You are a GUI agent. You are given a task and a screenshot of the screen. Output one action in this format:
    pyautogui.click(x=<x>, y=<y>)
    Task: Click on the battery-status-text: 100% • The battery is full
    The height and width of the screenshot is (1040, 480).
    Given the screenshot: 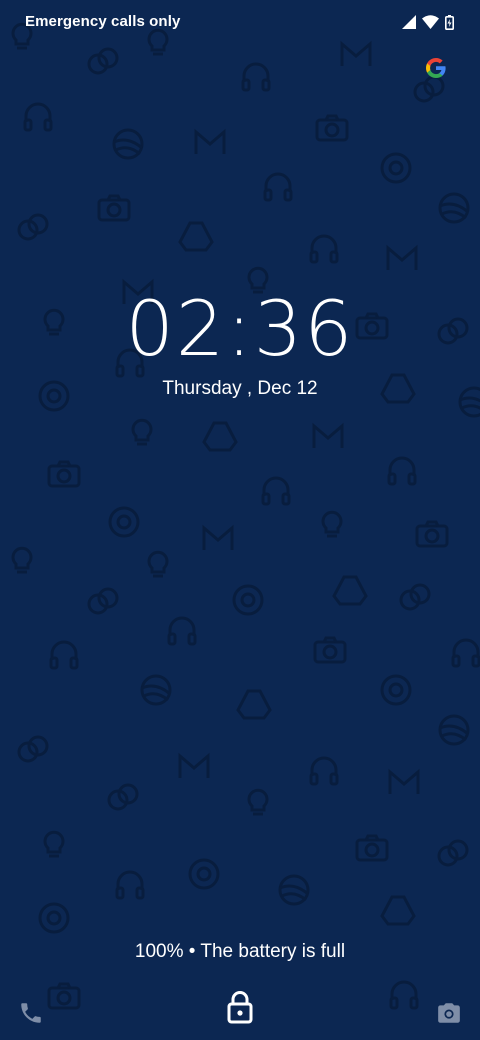 What is the action you would take?
    pyautogui.click(x=240, y=951)
    